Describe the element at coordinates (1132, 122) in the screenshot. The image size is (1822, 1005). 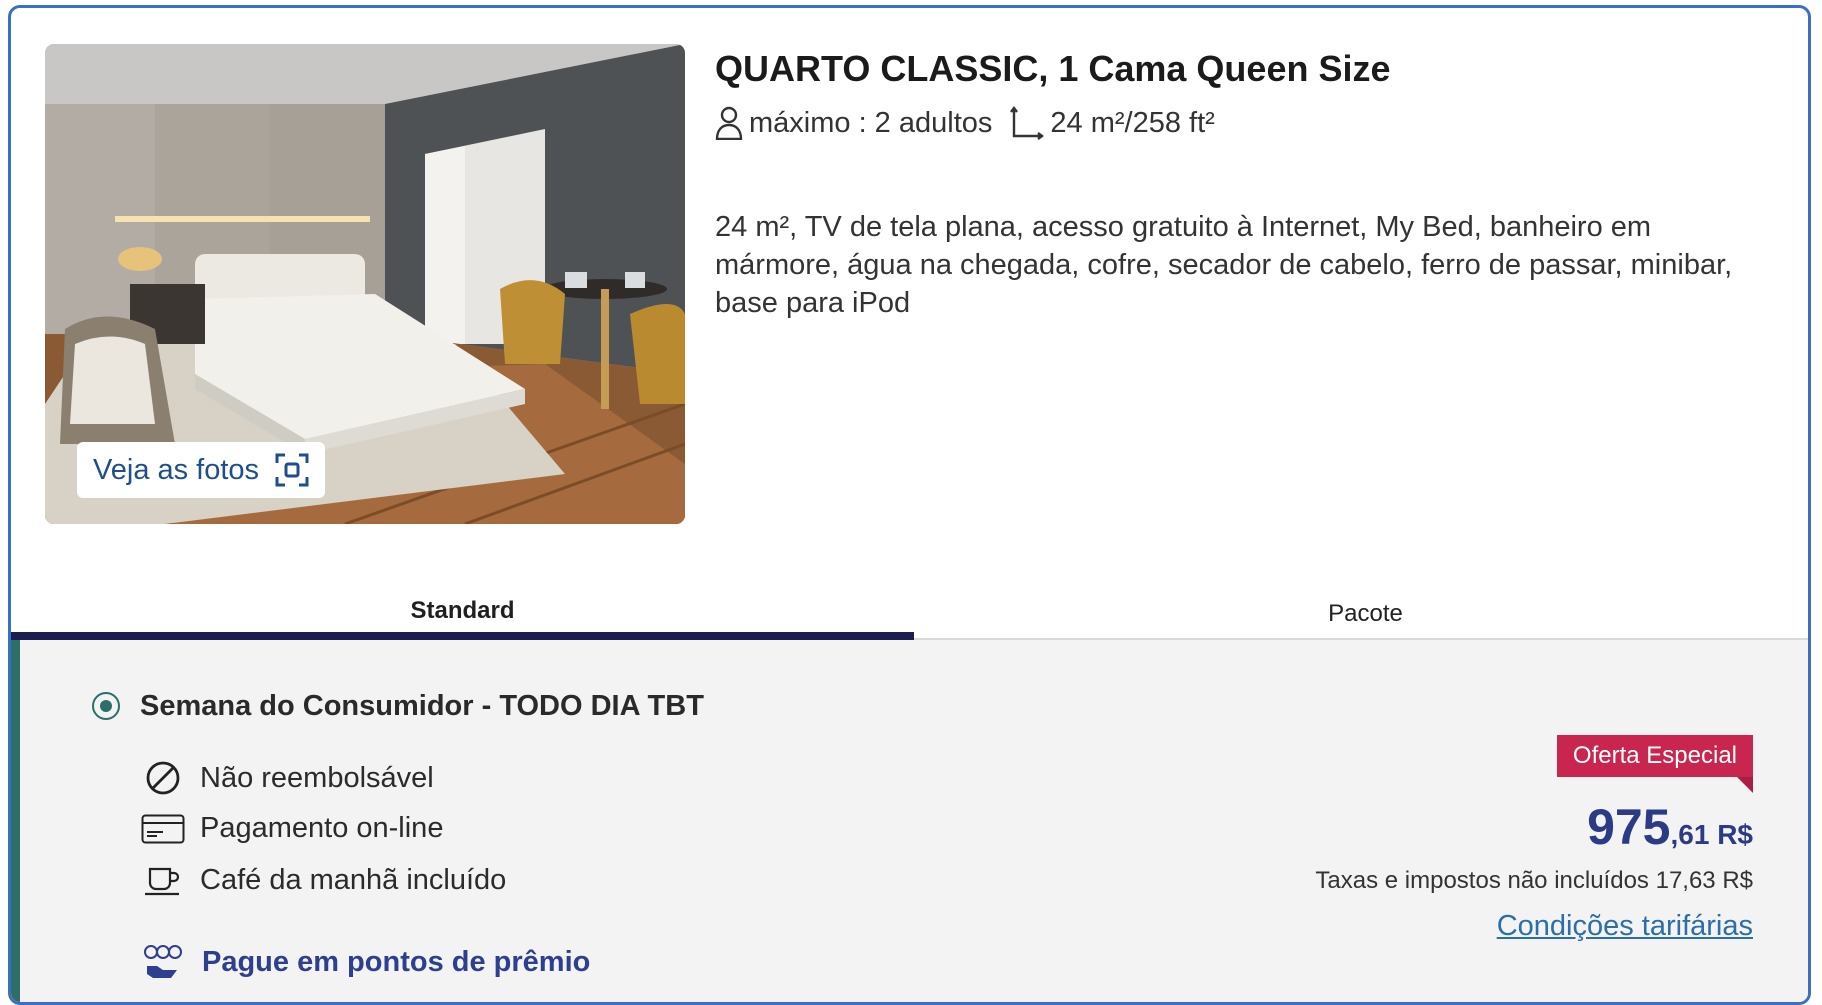
I see `room-size-text: 24 m²/258 ft²` at that location.